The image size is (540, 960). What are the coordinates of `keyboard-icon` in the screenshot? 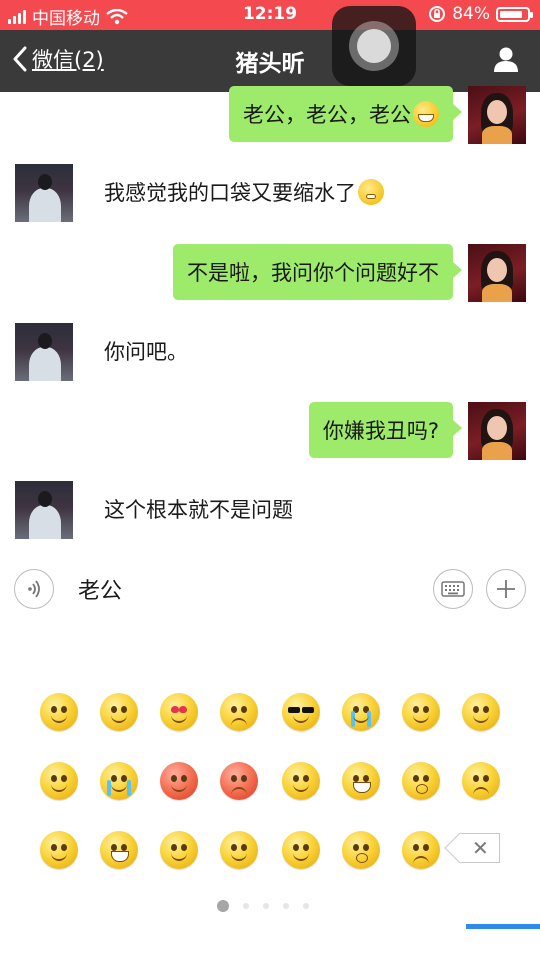 It's located at (453, 589).